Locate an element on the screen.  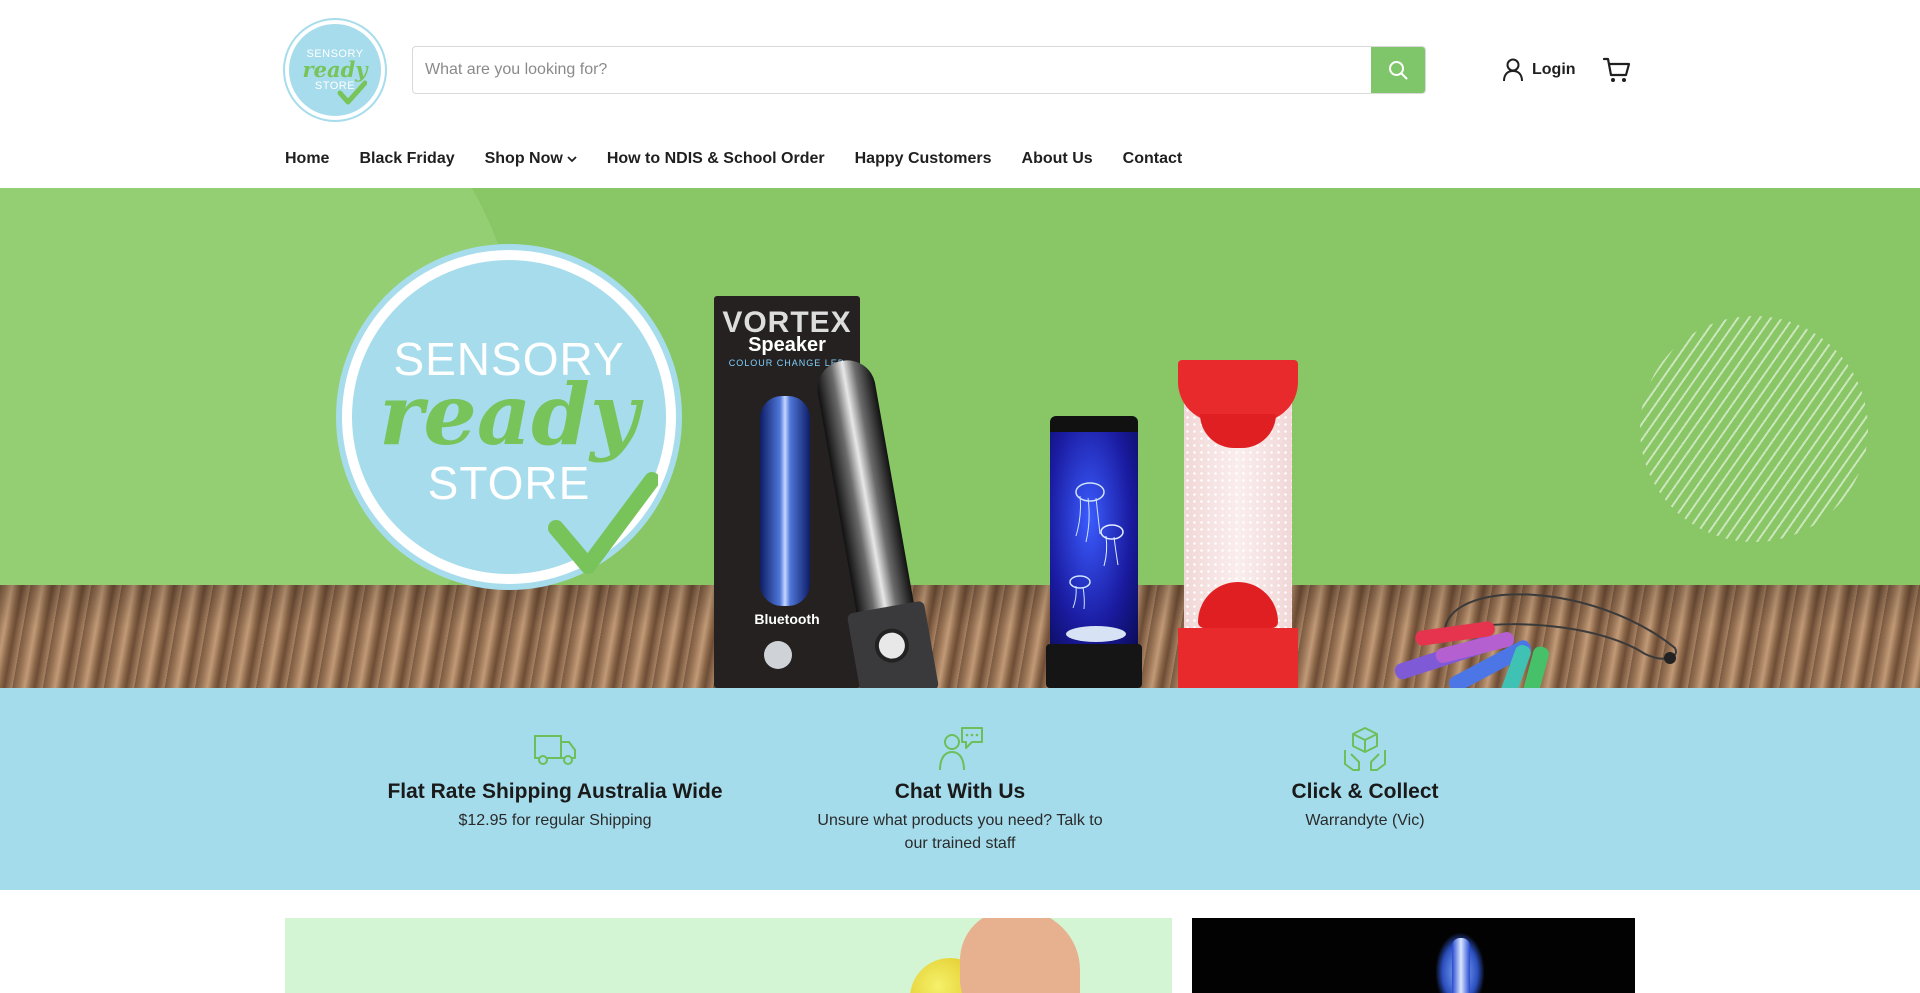
logo-line-2: ready is located at coordinates (335, 69).